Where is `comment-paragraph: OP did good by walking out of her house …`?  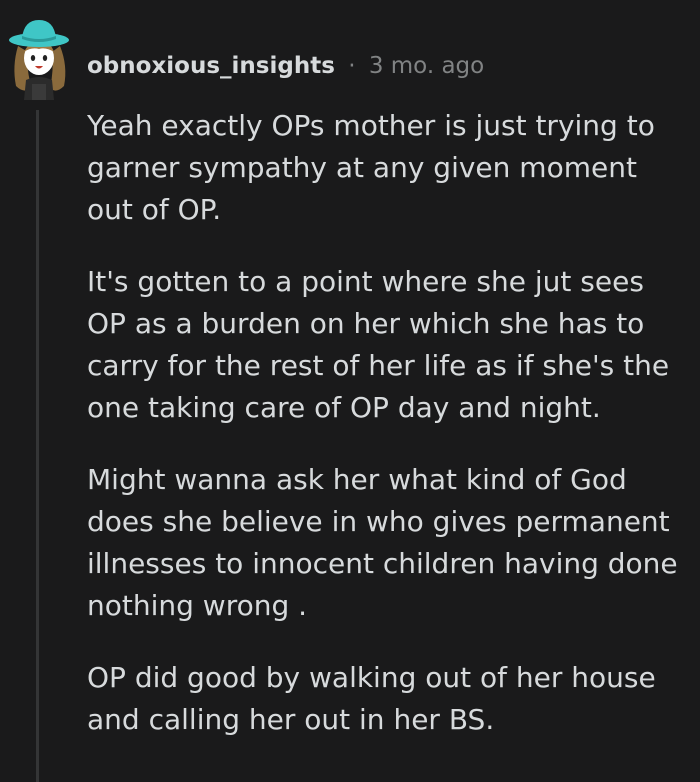 comment-paragraph: OP did good by walking out of her house … is located at coordinates (371, 698).